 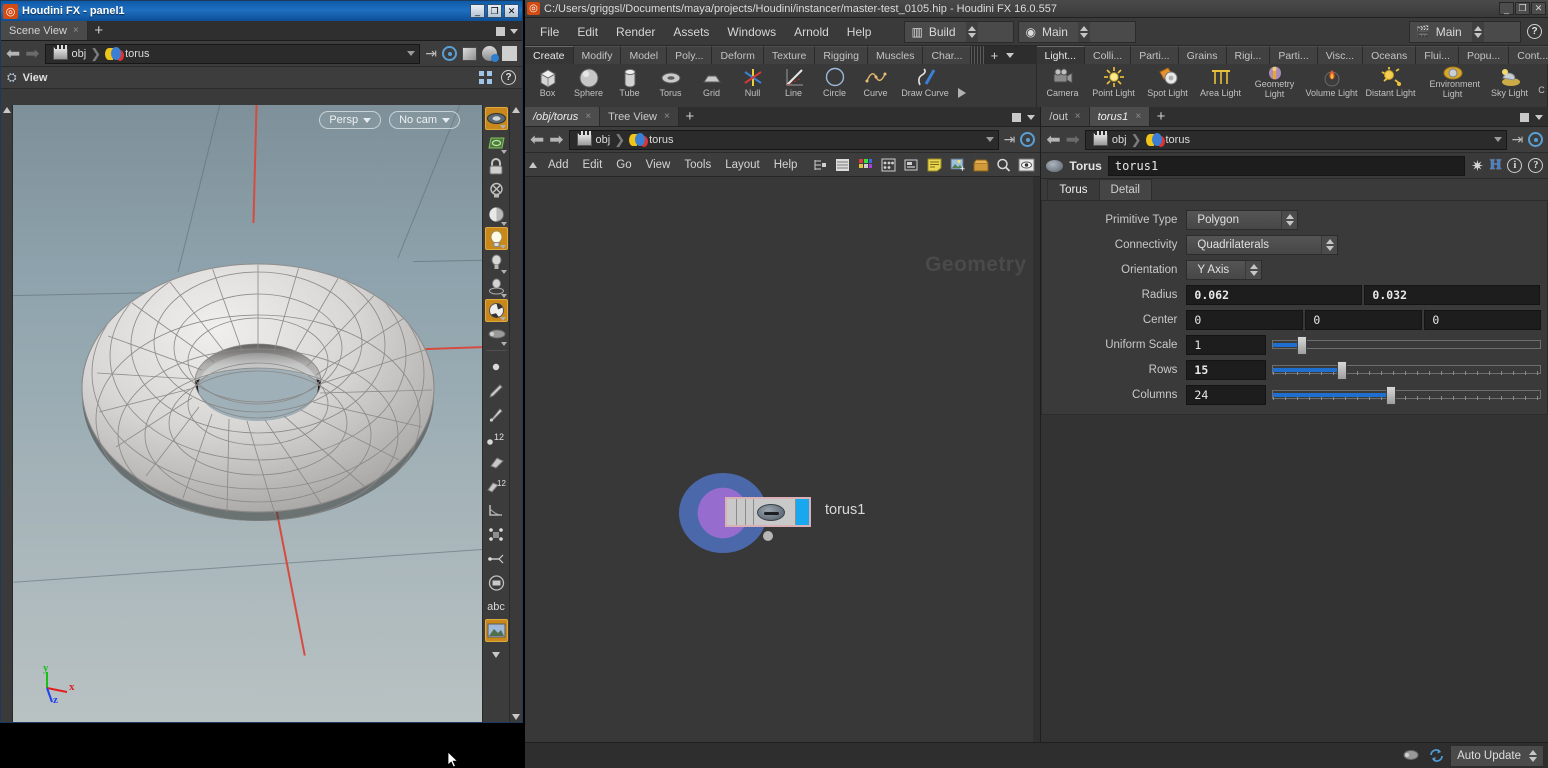 I want to click on angle-icon, so click(x=496, y=510).